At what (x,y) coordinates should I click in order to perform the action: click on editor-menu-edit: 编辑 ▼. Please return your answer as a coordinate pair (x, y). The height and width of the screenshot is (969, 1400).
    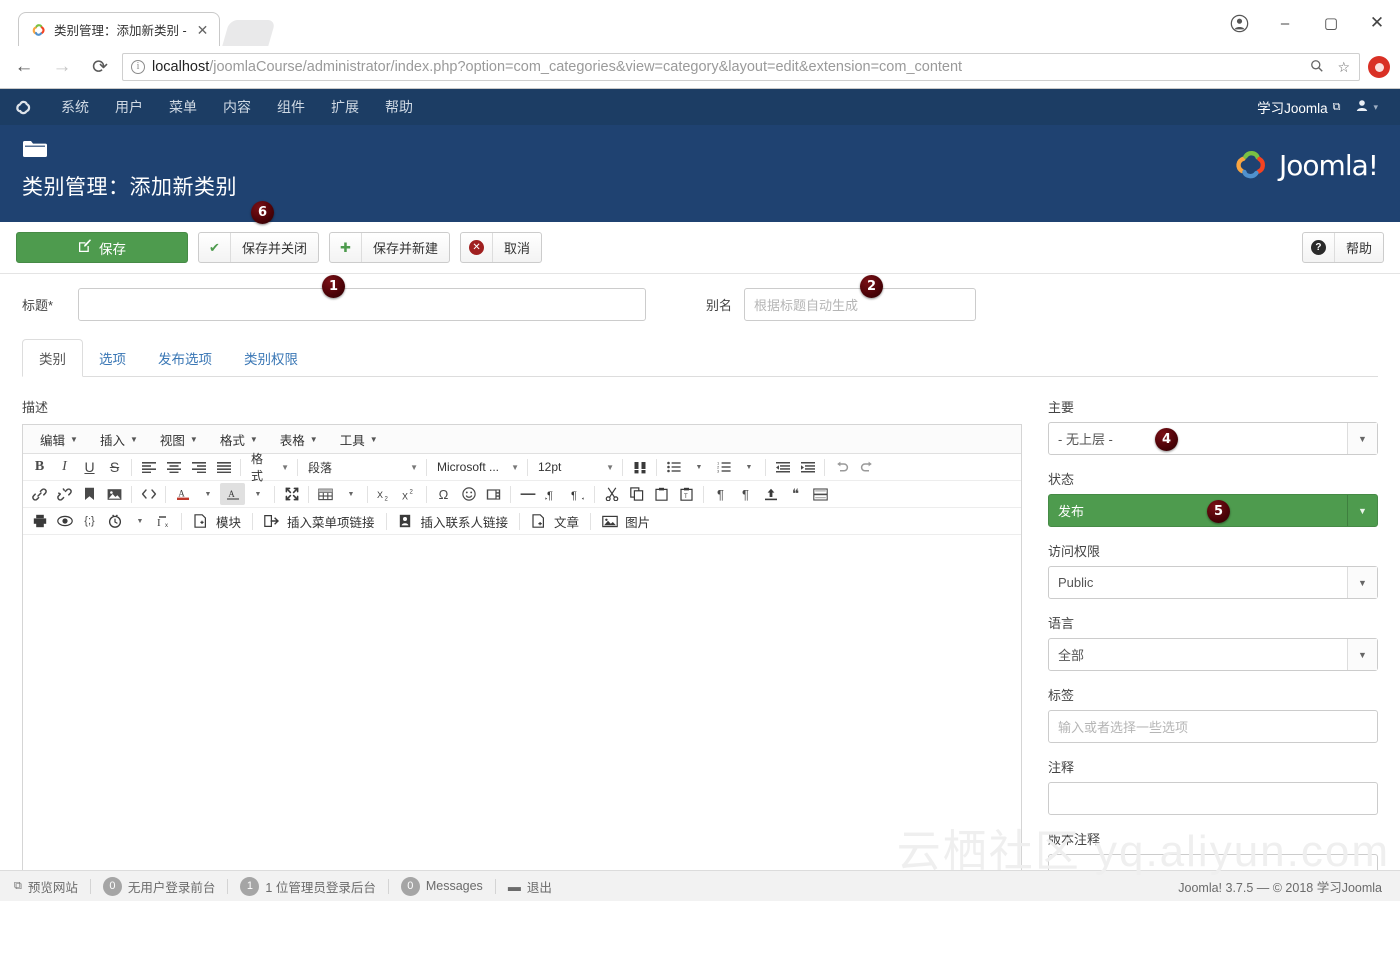
    Looking at the image, I should click on (59, 439).